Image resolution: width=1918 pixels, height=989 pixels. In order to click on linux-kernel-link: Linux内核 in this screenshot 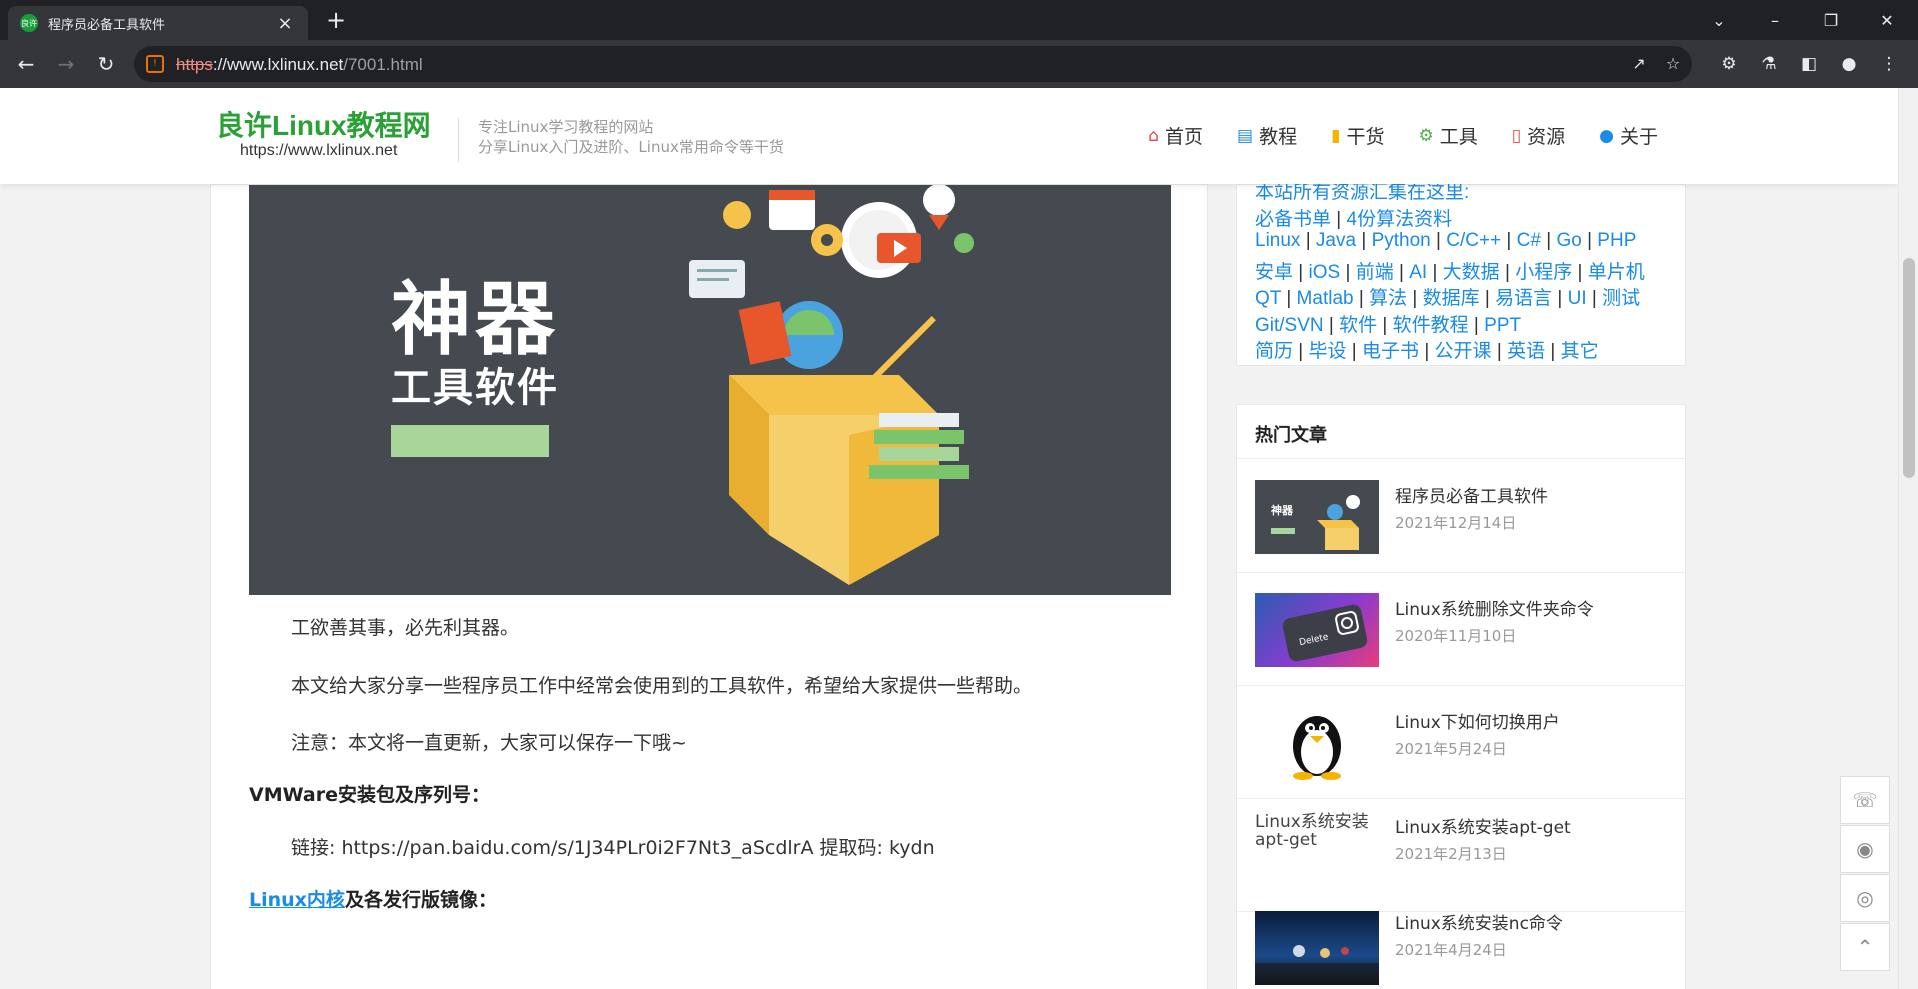, I will do `click(297, 900)`.